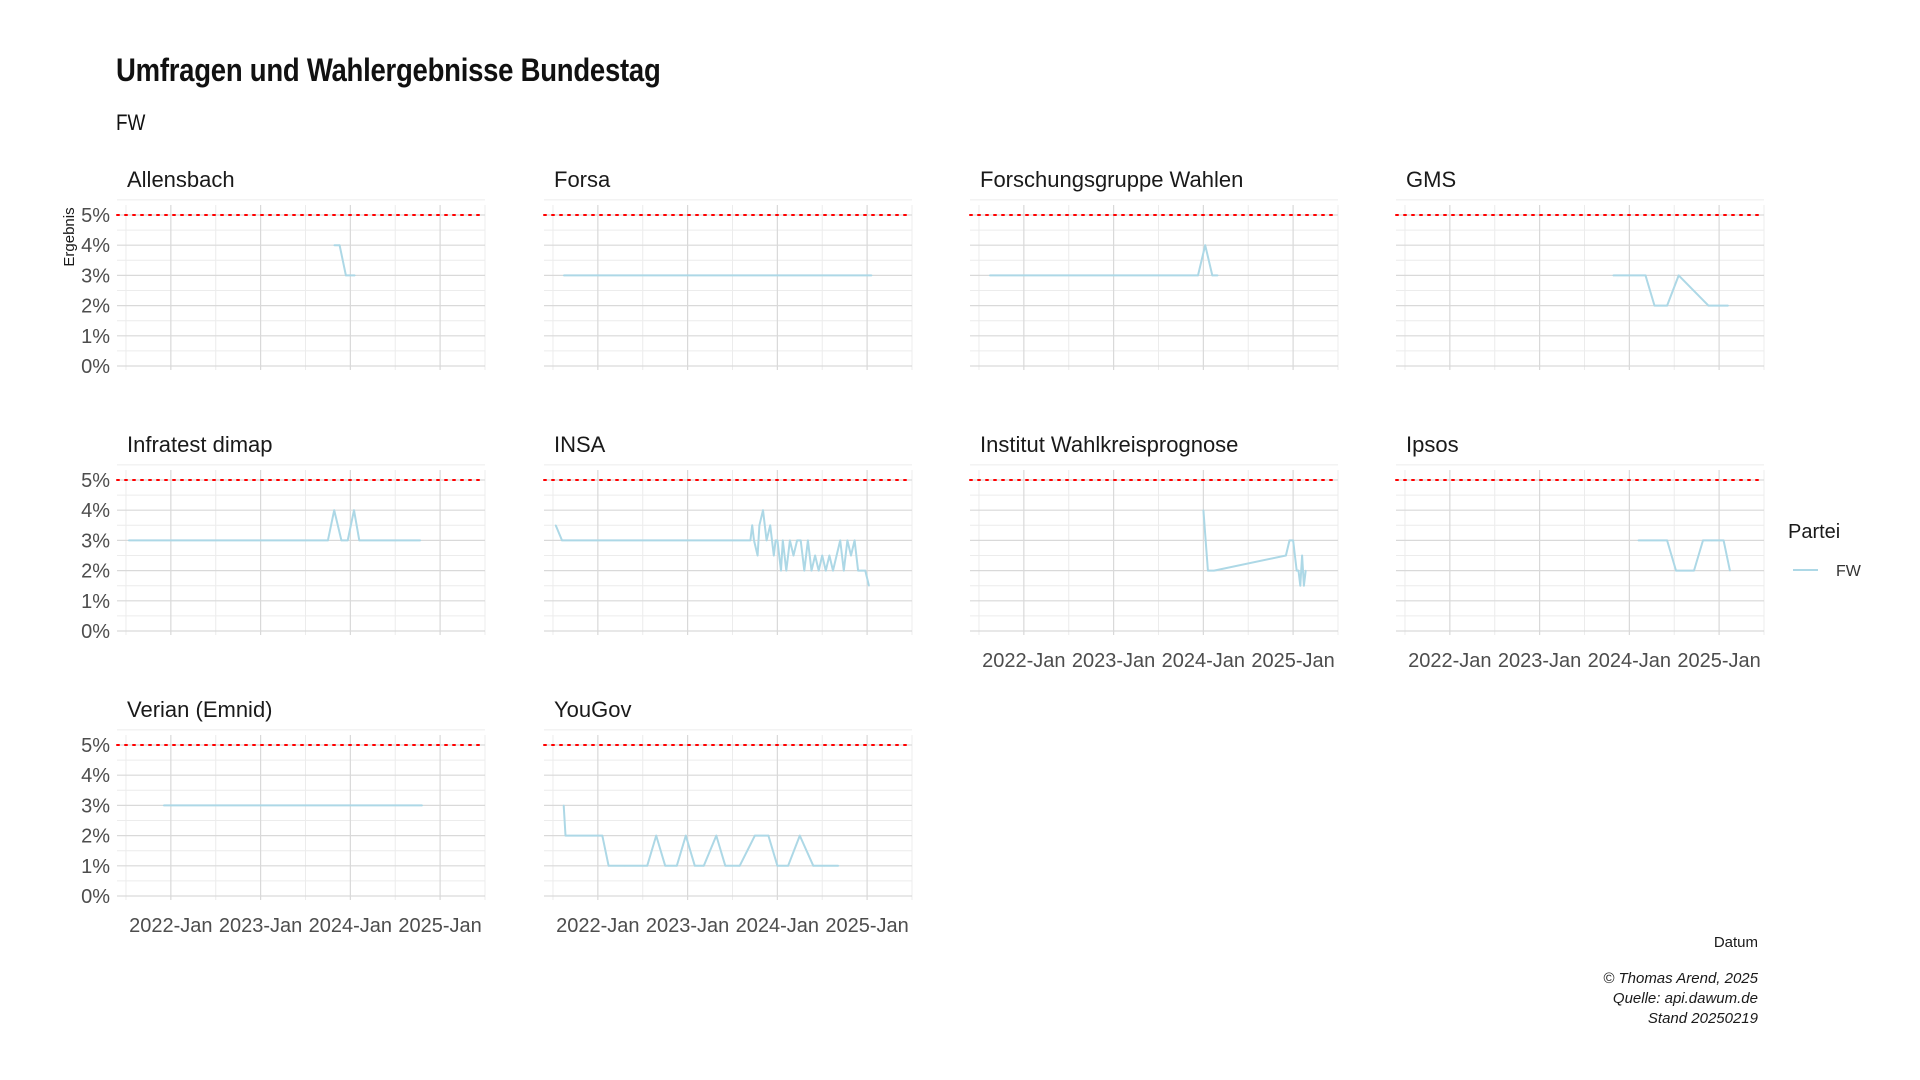 The image size is (1920, 1080). What do you see at coordinates (95, 867) in the screenshot?
I see `y-tick-label: 1%` at bounding box center [95, 867].